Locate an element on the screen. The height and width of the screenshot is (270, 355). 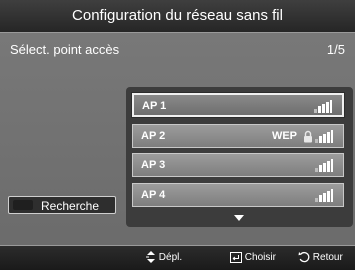
help-select-label: Choisir is located at coordinates (260, 257).